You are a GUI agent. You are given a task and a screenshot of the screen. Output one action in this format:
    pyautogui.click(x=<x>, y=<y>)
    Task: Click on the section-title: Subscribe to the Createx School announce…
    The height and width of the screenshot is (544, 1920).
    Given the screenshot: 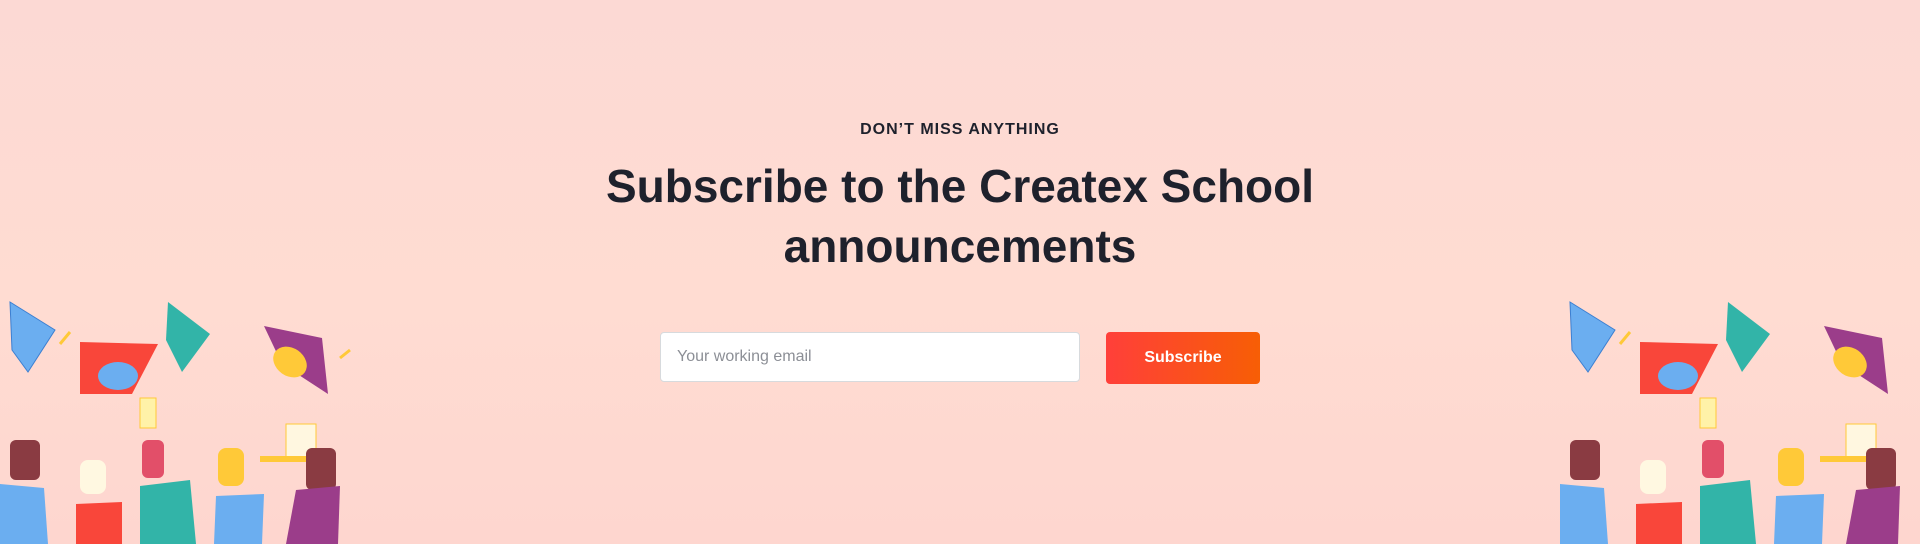 What is the action you would take?
    pyautogui.click(x=960, y=216)
    